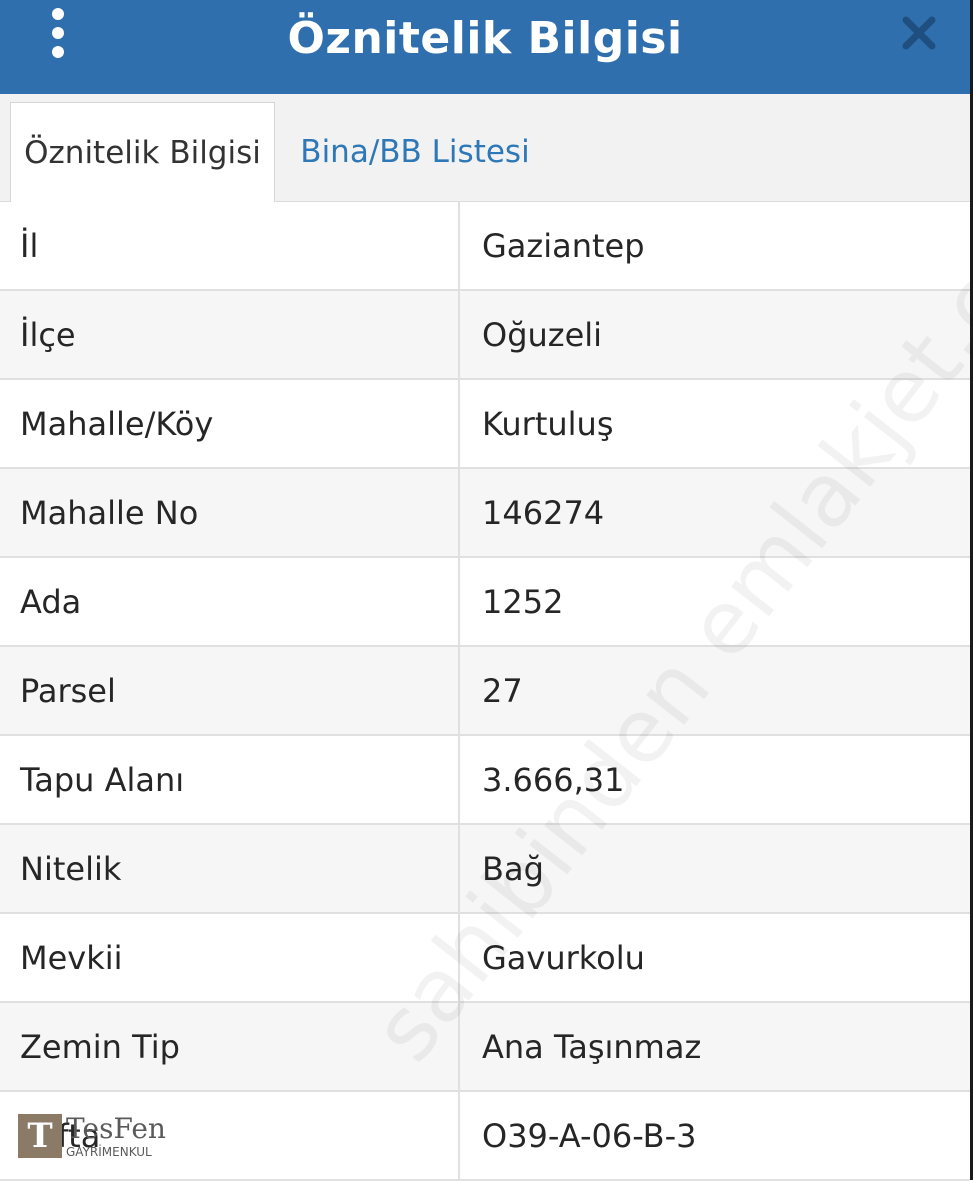  I want to click on logo-text: TesFen GAYRİMENKUL, so click(116, 1135).